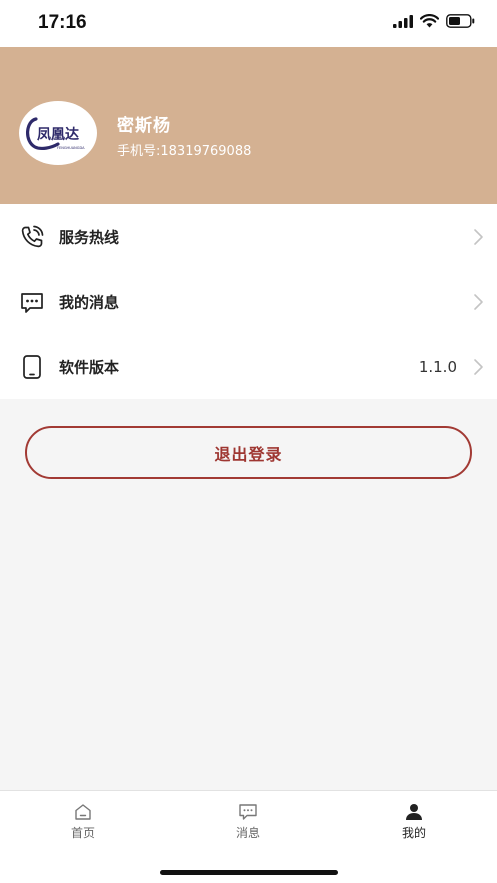 The image size is (497, 883). I want to click on menu-item-my-messages: 我的消息, so click(248, 301).